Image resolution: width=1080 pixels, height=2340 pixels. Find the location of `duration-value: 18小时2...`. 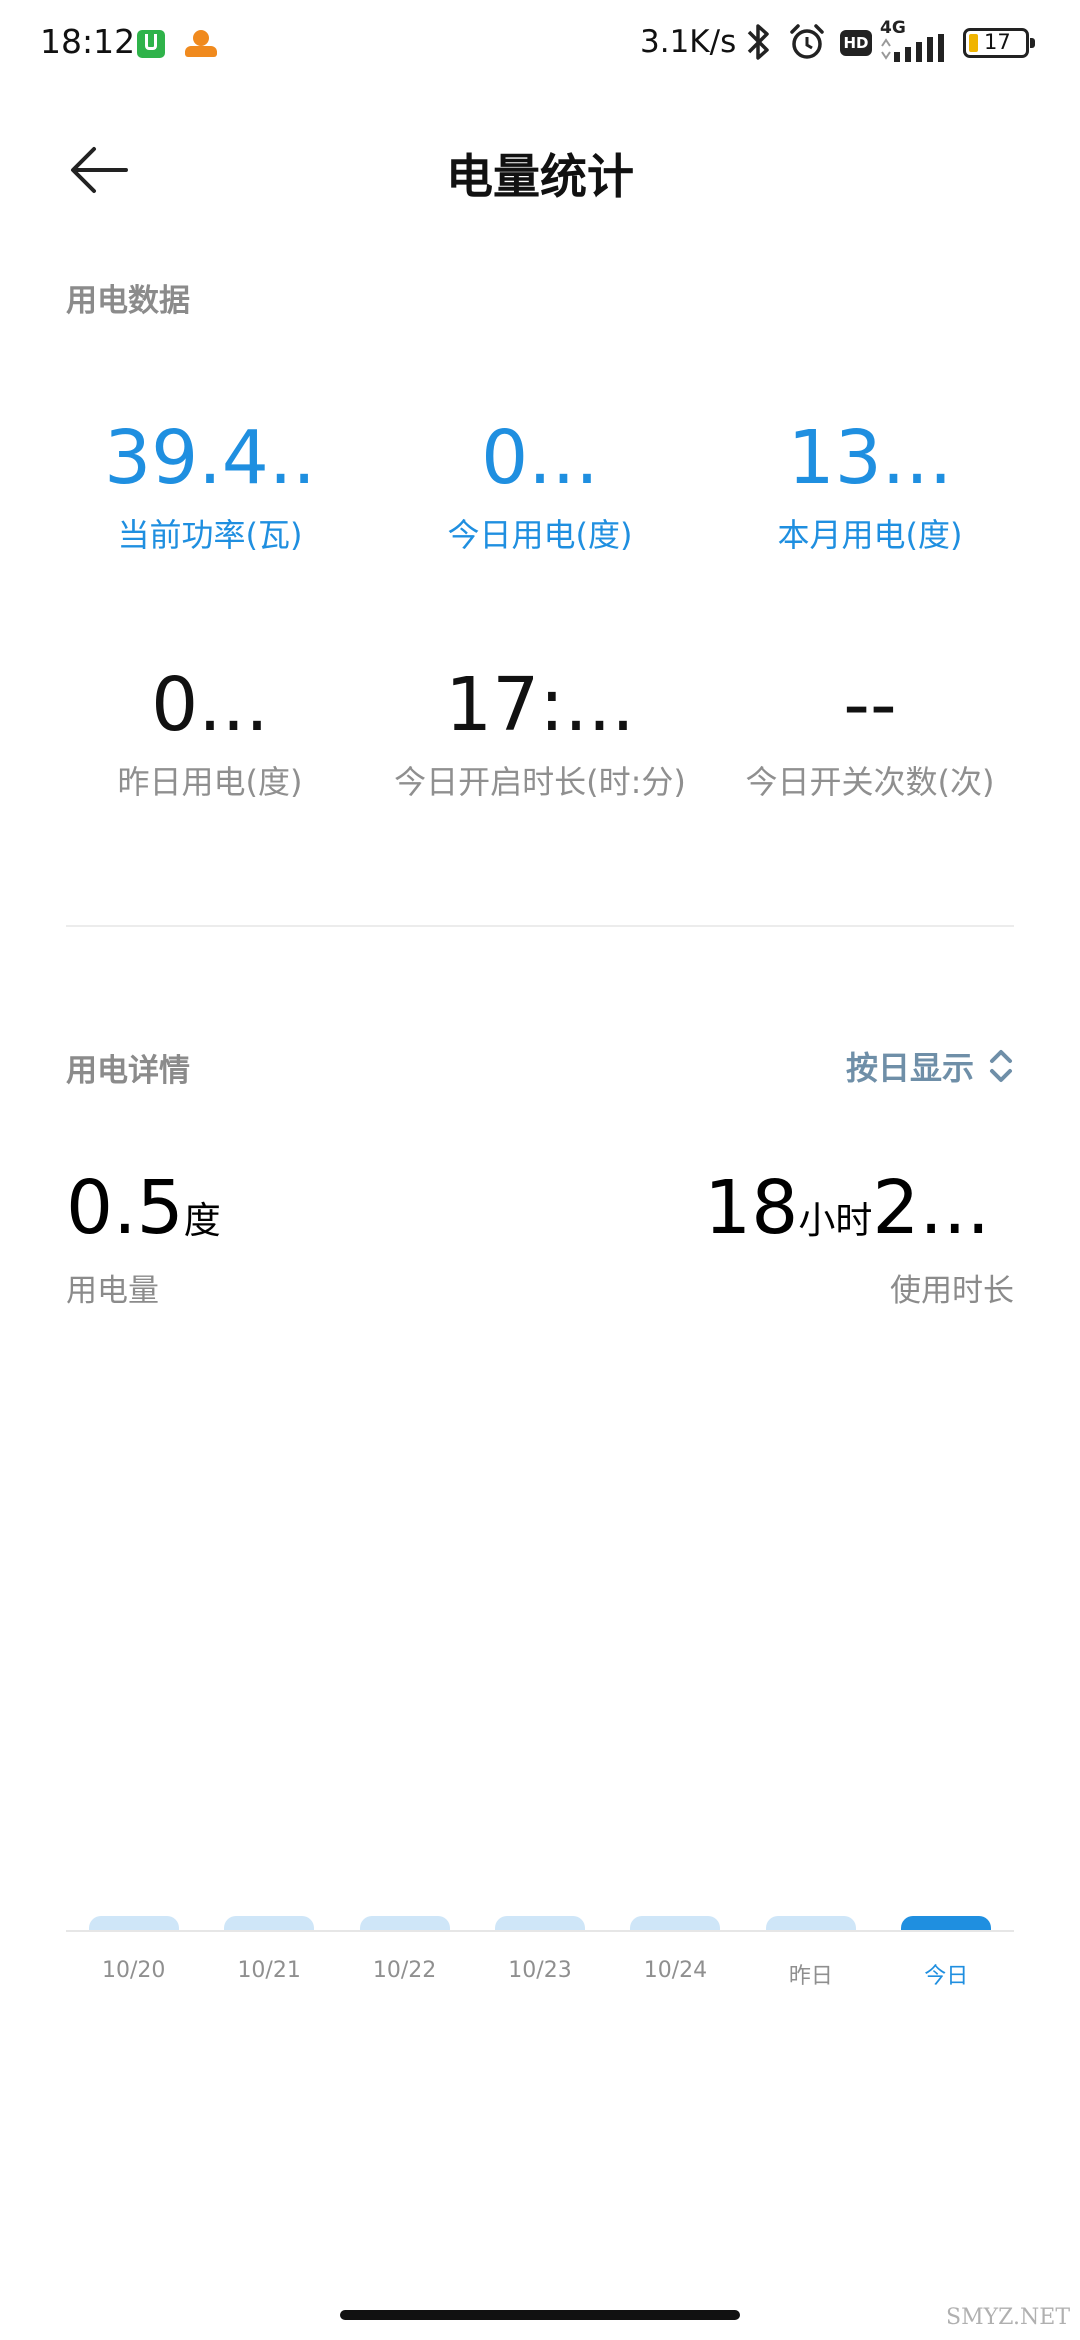

duration-value: 18小时2... is located at coordinates (847, 1208).